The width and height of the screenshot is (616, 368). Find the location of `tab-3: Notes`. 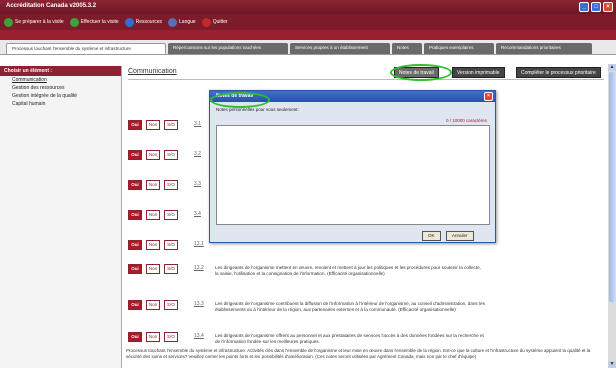

tab-3: Notes is located at coordinates (407, 48).